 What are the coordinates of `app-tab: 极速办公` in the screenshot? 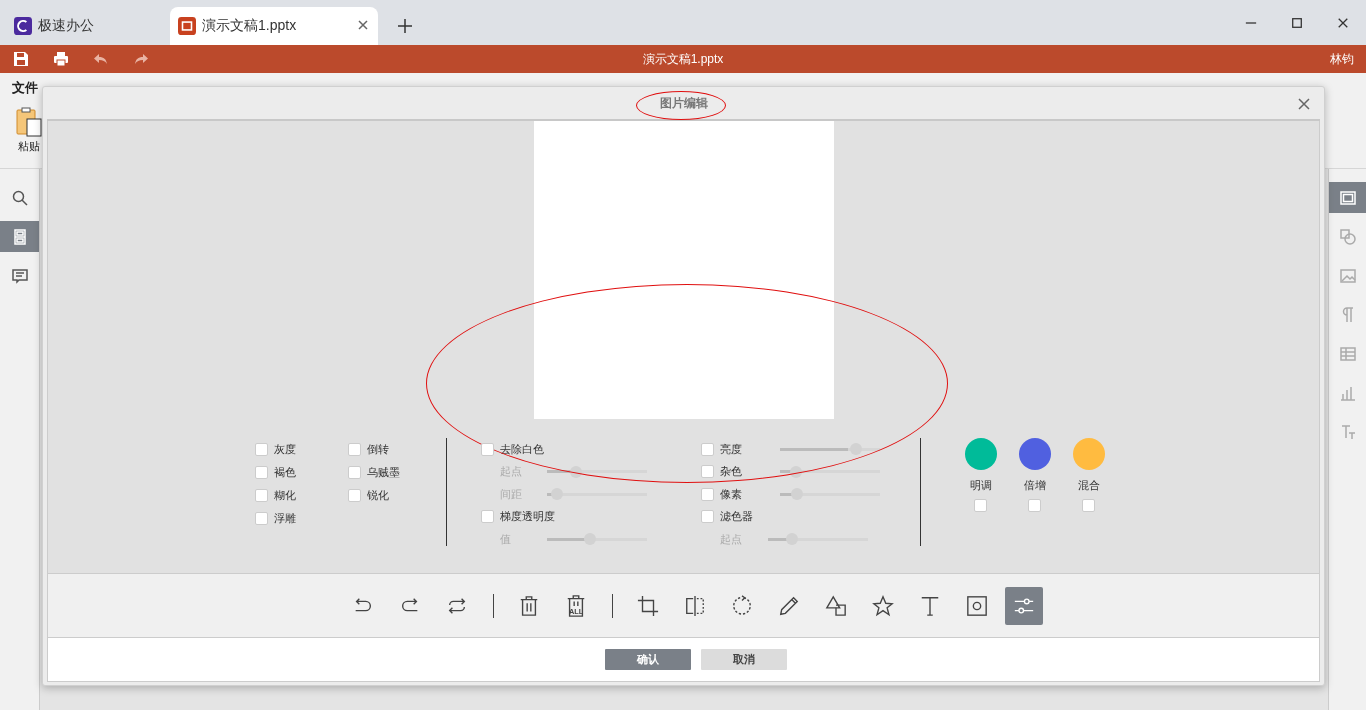 It's located at (86, 26).